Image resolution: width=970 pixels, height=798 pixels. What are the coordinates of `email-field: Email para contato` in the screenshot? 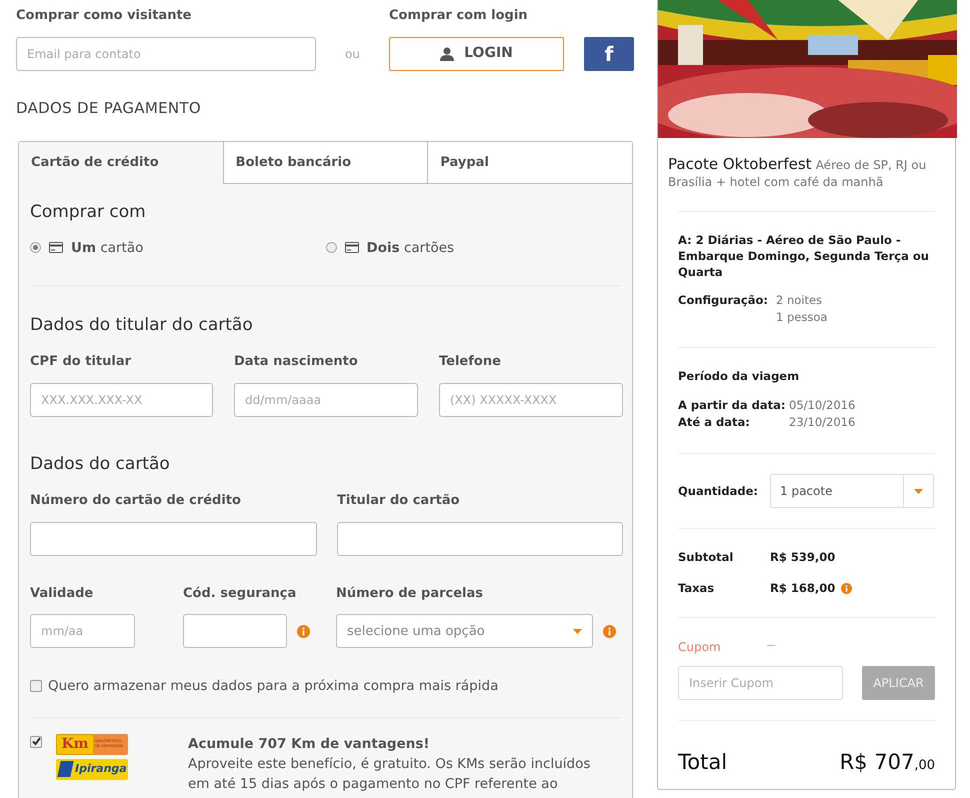 It's located at (166, 53).